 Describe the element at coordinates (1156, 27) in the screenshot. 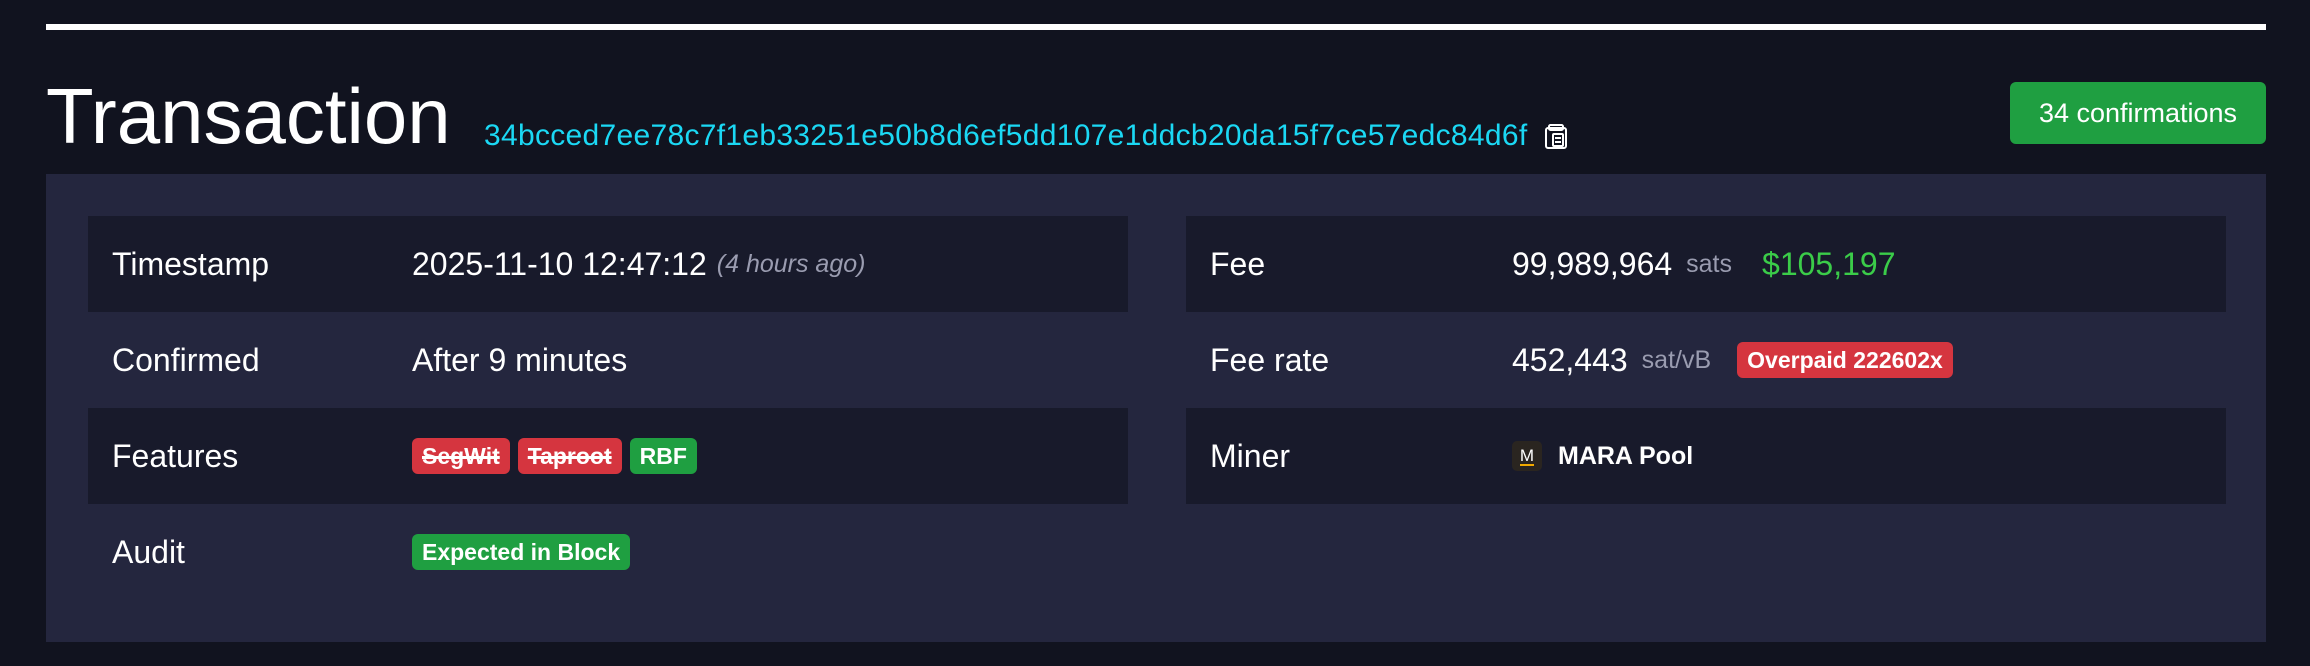

I see `top-divider` at that location.